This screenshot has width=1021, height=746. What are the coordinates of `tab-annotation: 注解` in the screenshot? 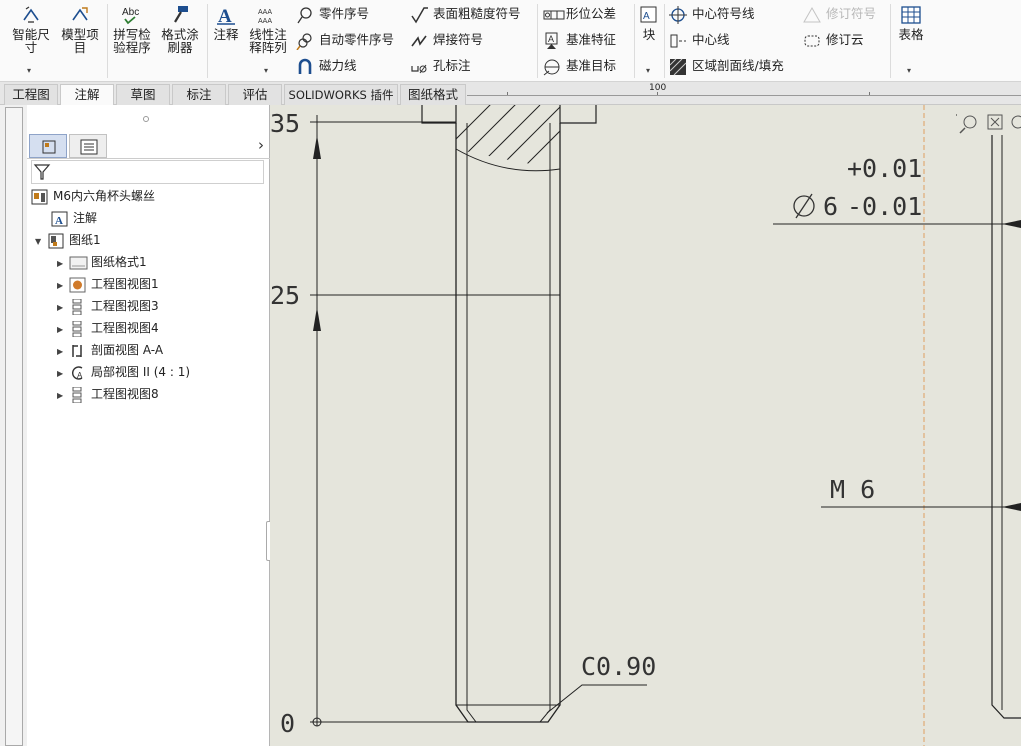 It's located at (87, 94).